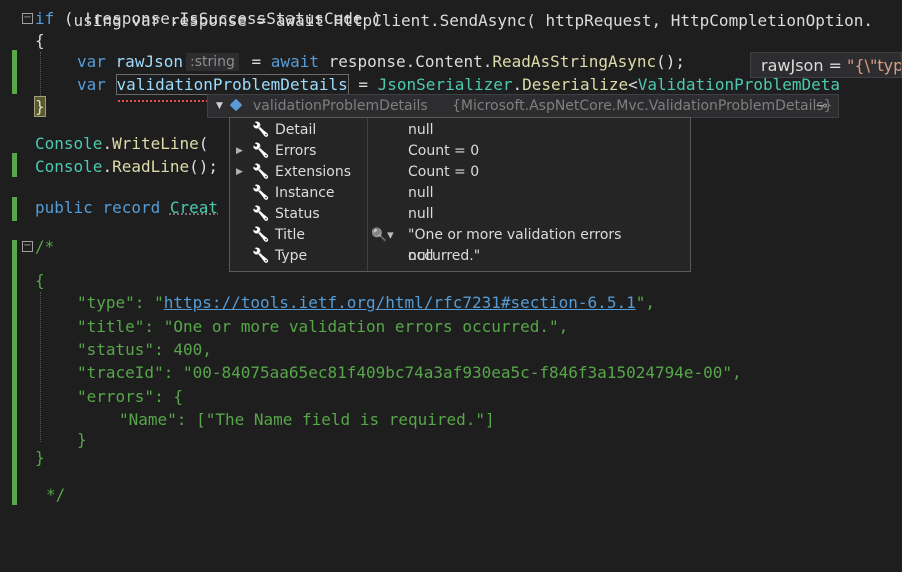 The image size is (902, 572). I want to click on magnifier-icon: 🔍▾, so click(382, 235).